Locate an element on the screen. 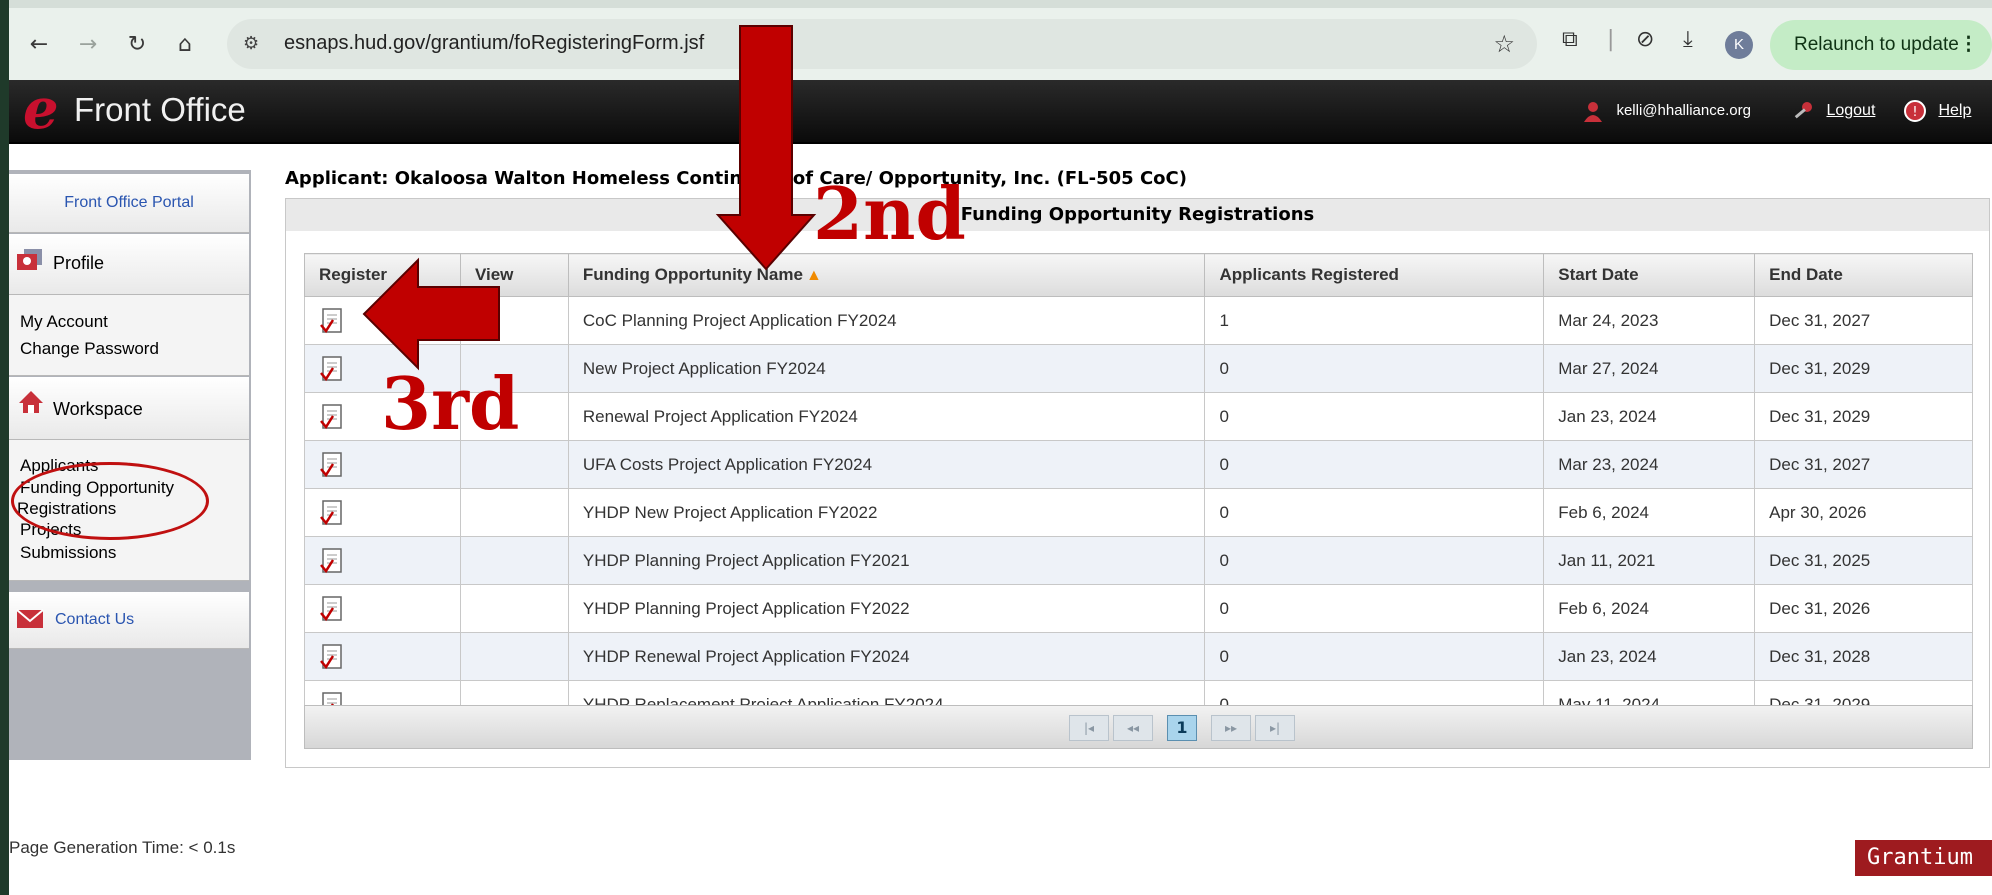 This screenshot has height=895, width=1992. left-arrow-annotation is located at coordinates (431, 314).